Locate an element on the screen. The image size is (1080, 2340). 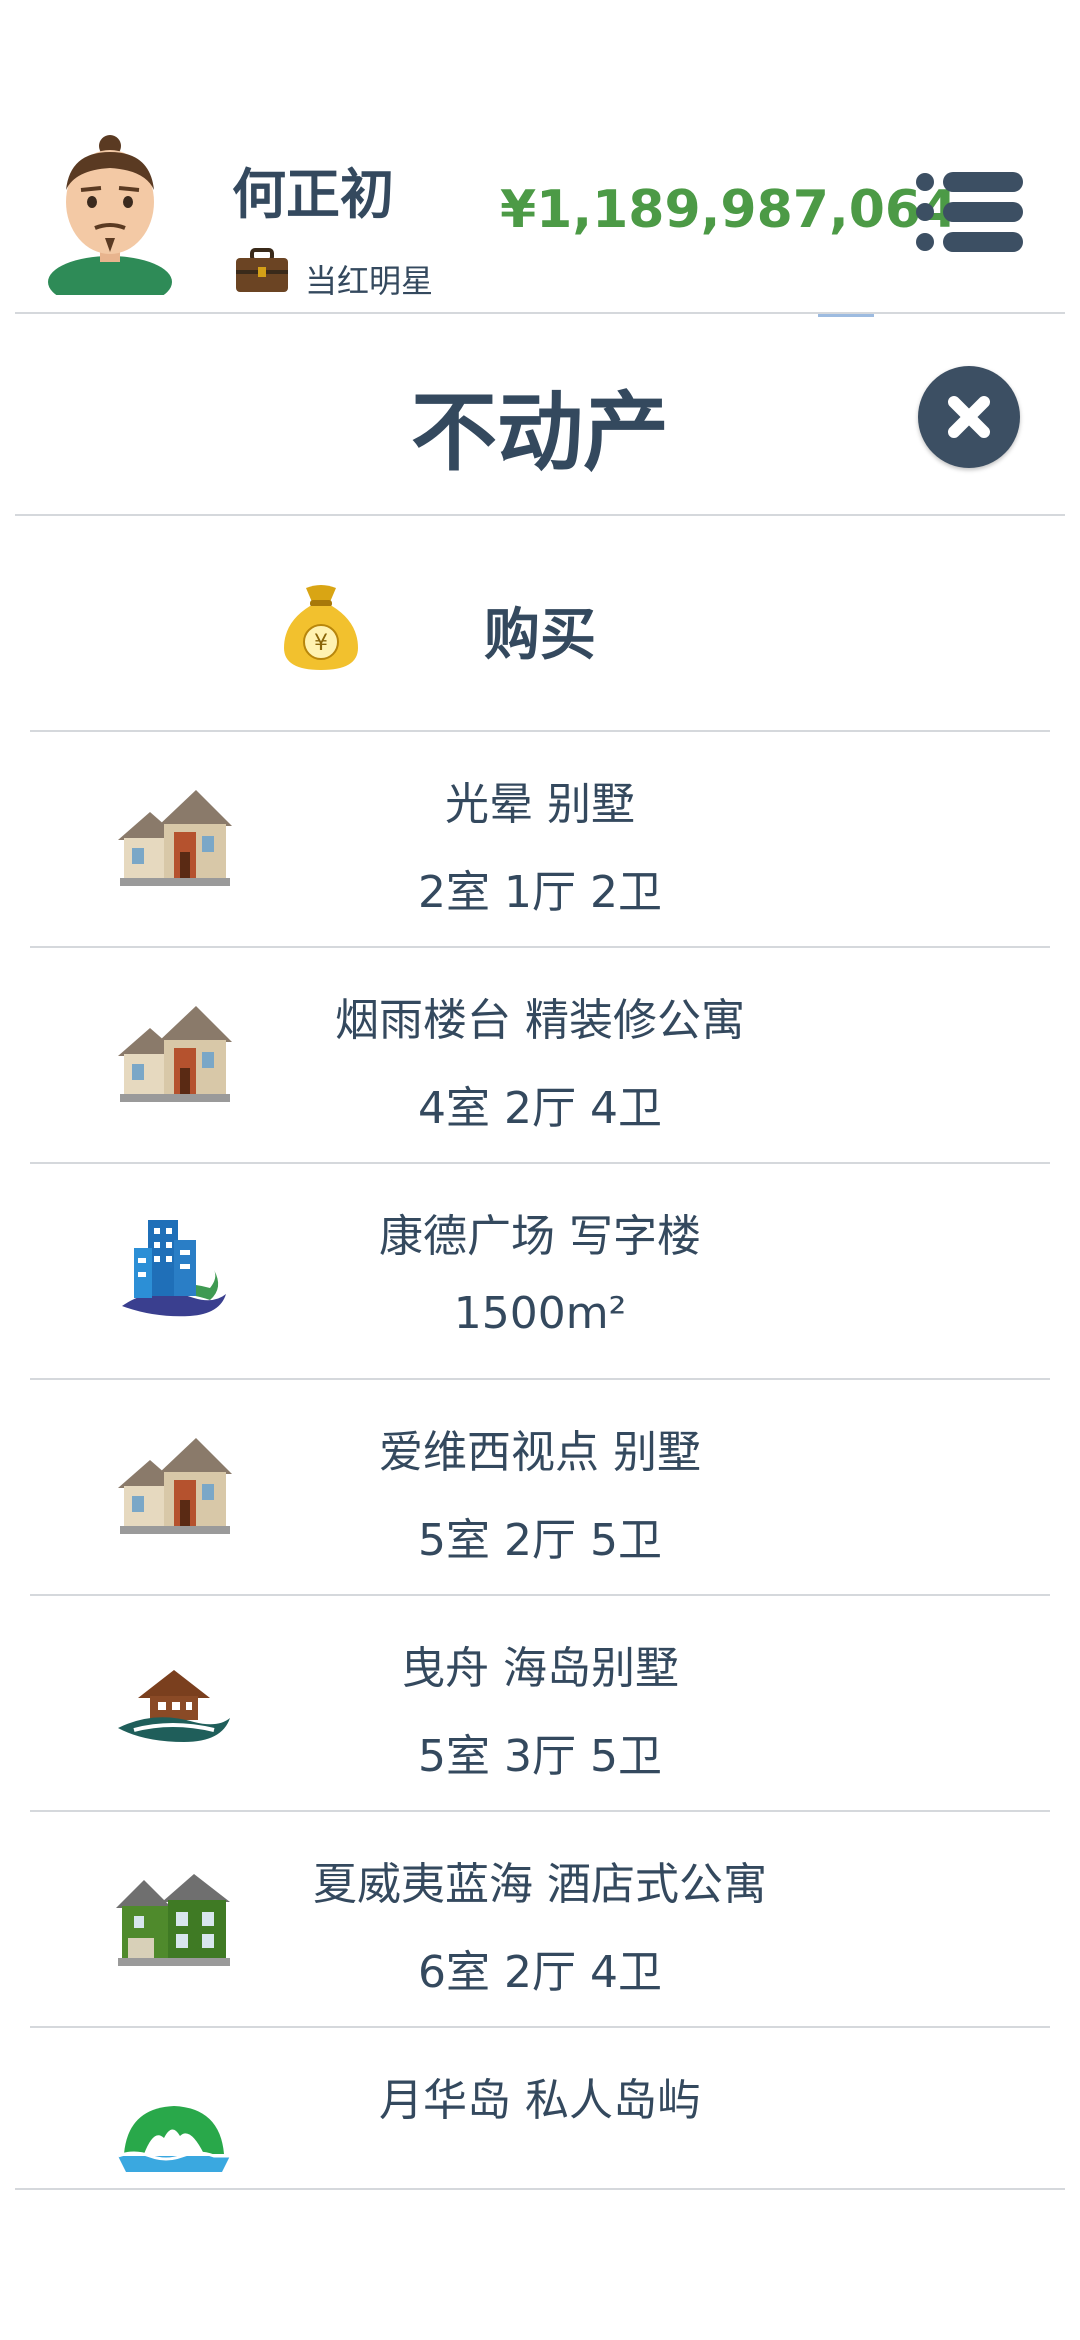
briefcase-icon is located at coordinates (262, 271).